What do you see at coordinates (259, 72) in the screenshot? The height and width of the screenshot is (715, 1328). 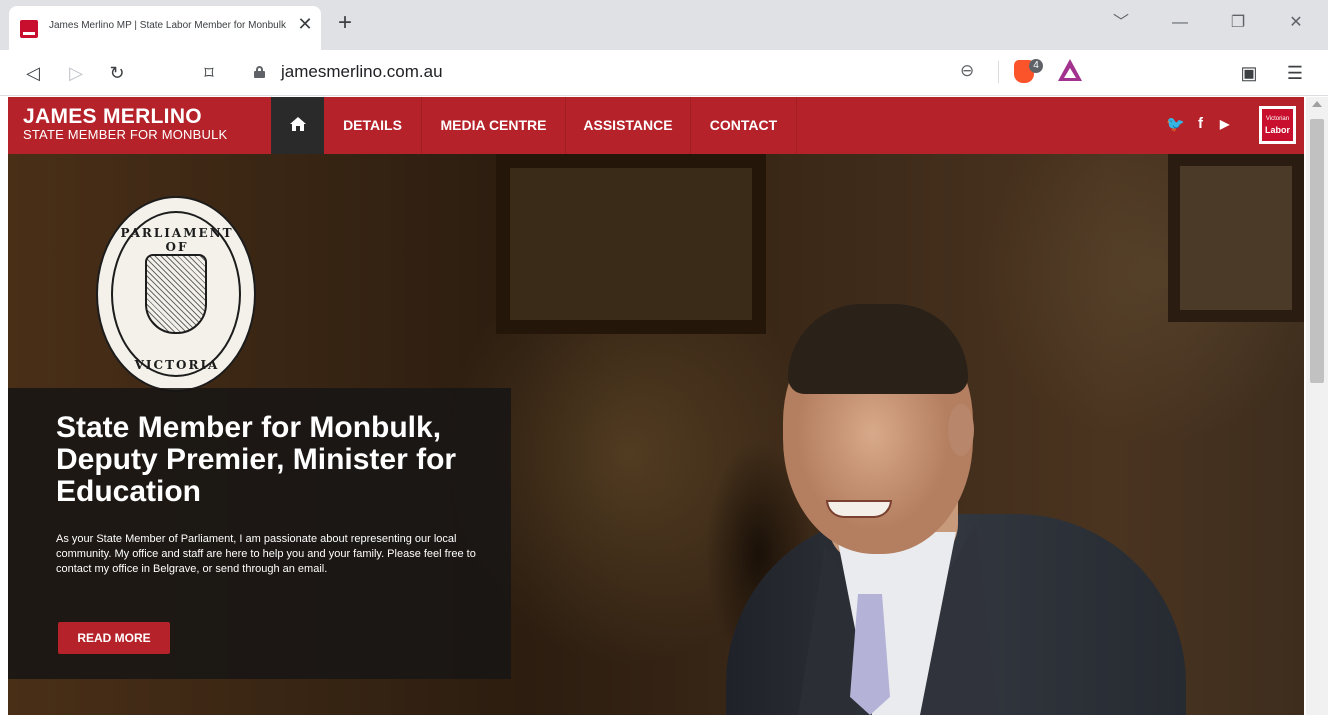 I see `lock-icon` at bounding box center [259, 72].